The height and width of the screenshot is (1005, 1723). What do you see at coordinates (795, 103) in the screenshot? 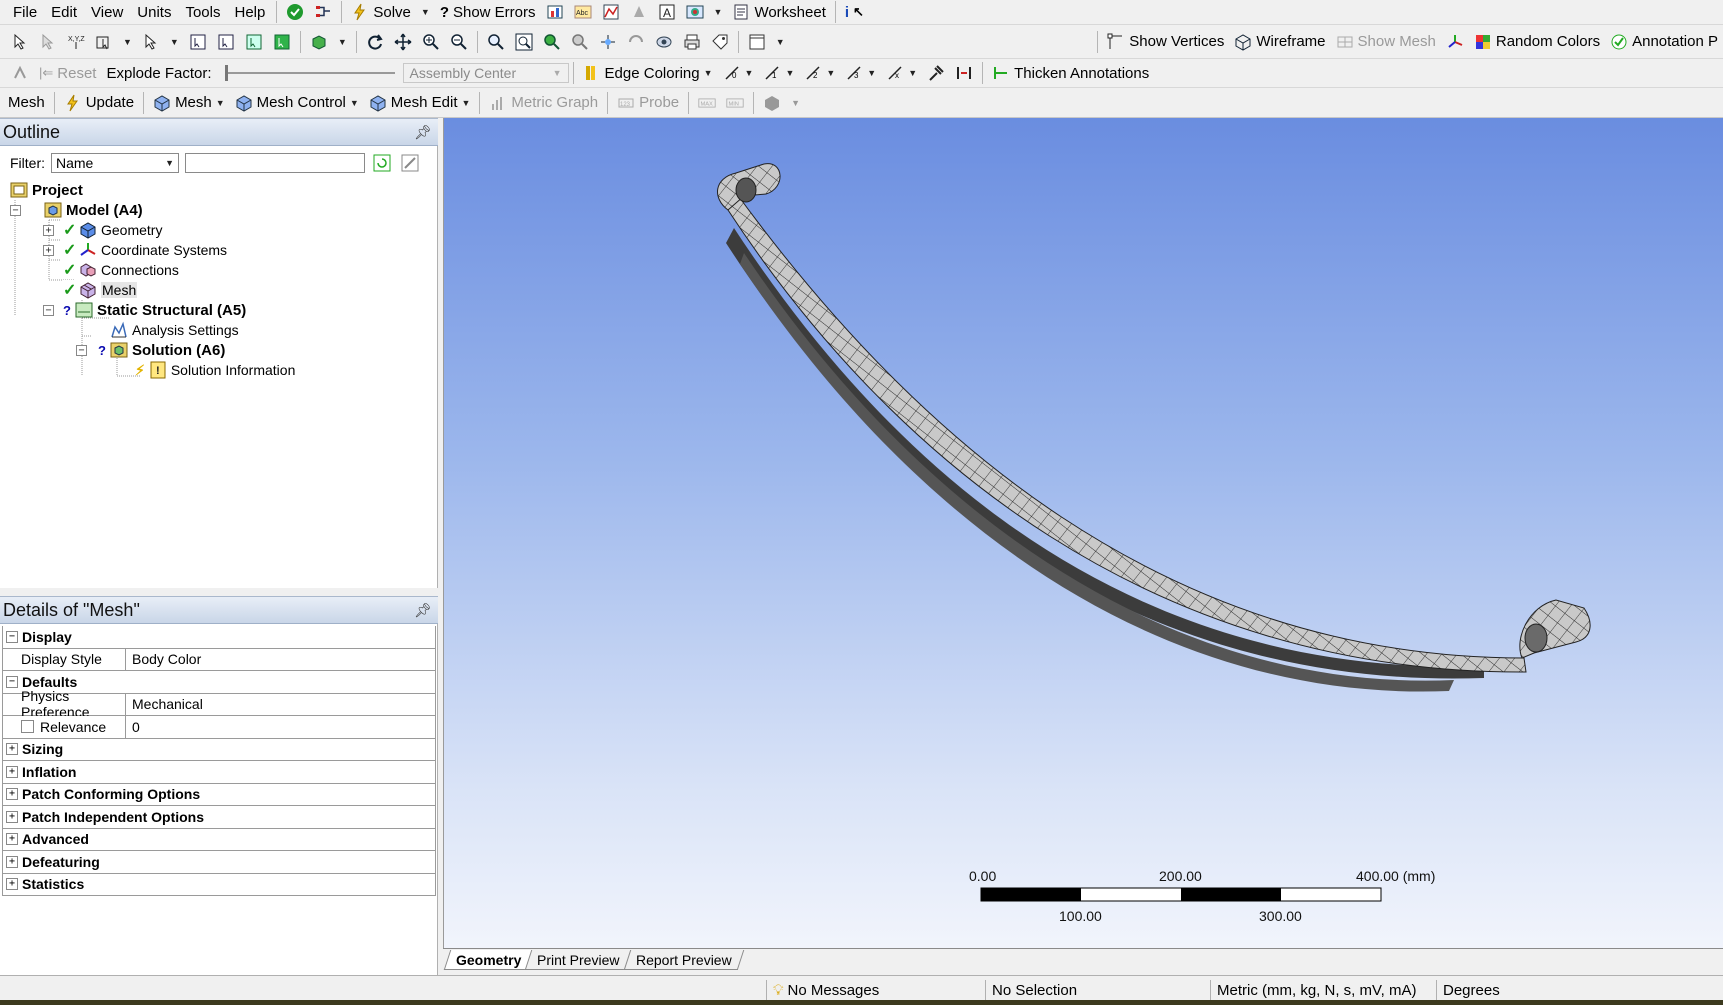
I see `body-visibility-dropdown: ▼` at bounding box center [795, 103].